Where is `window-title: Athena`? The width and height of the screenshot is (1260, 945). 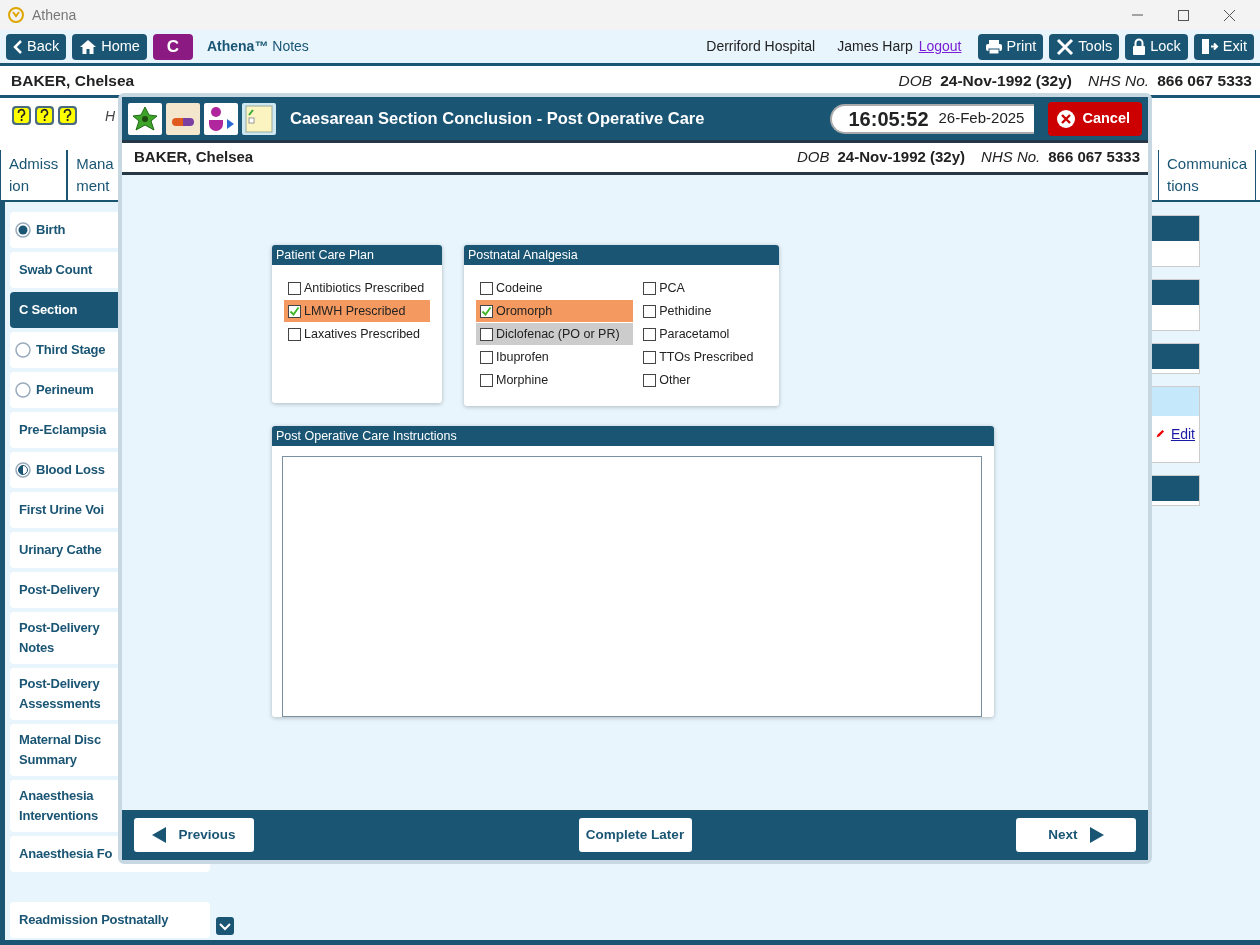 window-title: Athena is located at coordinates (54, 15).